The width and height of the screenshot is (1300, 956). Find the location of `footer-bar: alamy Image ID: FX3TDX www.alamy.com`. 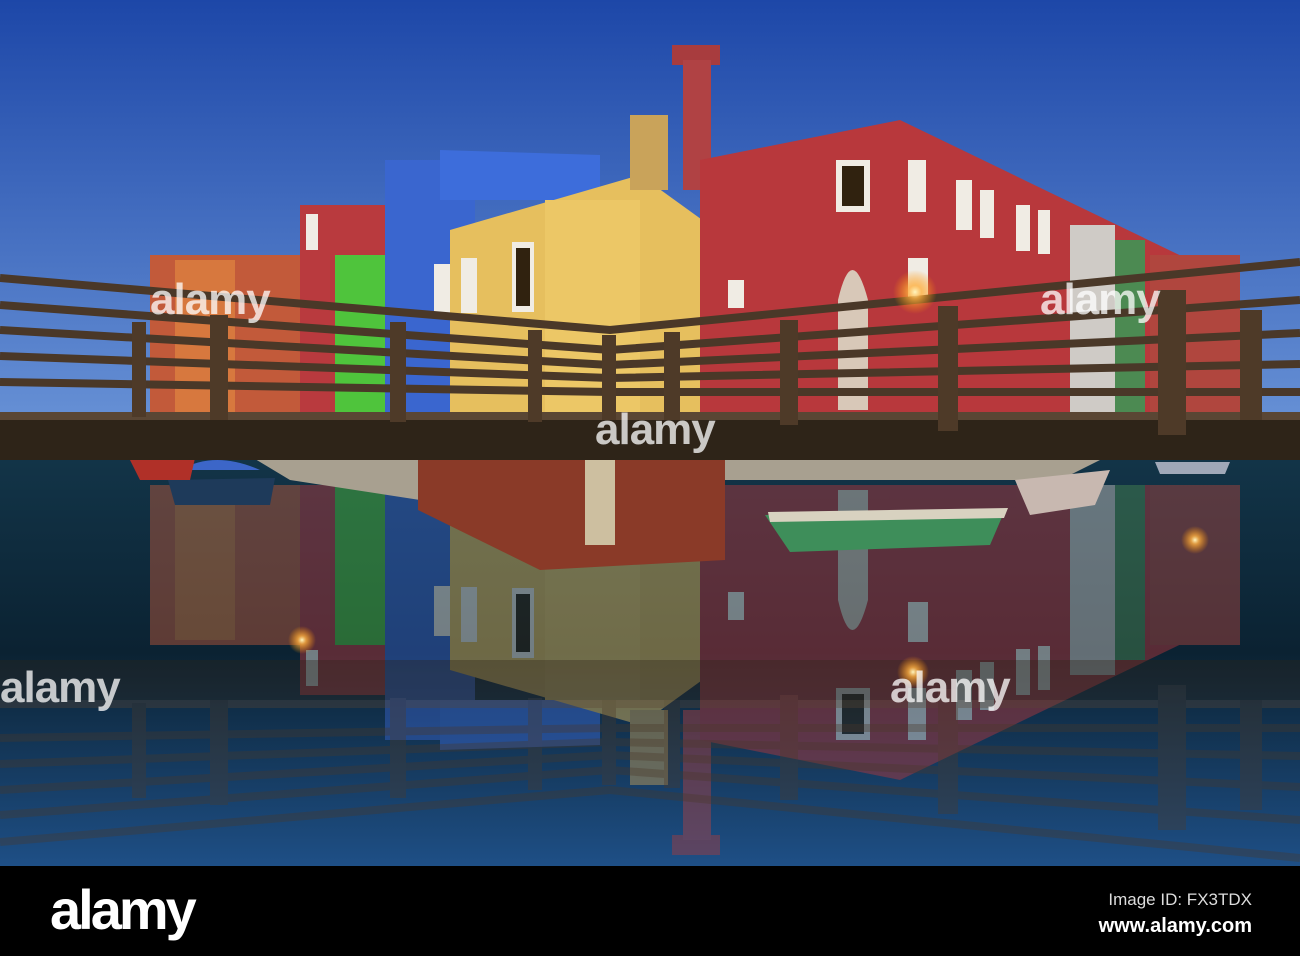

footer-bar: alamy Image ID: FX3TDX www.alamy.com is located at coordinates (650, 911).